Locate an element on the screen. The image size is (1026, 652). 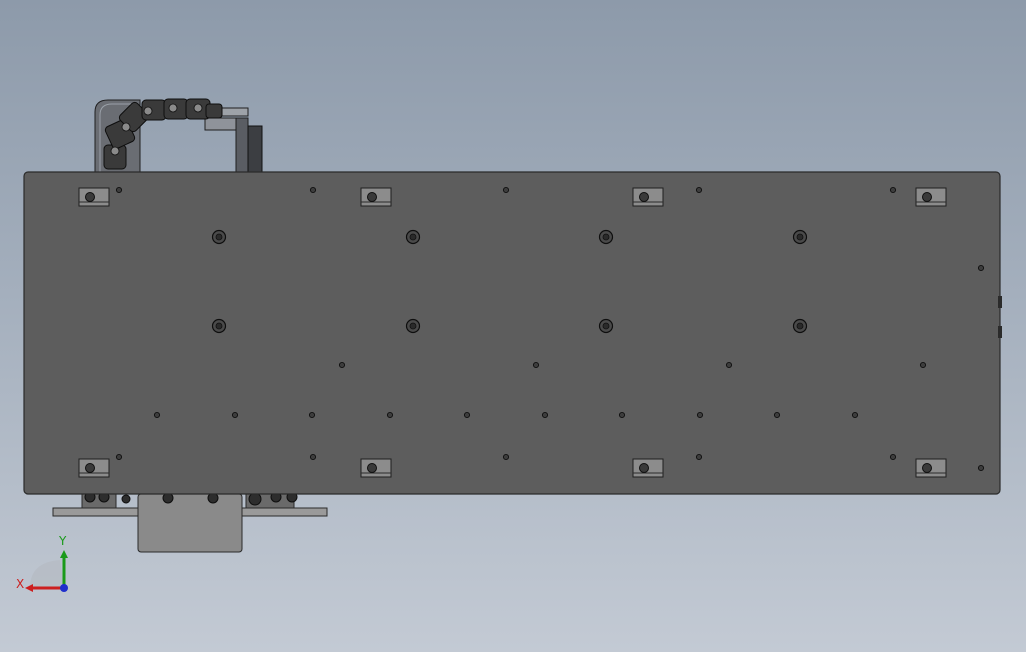
carriage-block is located at coordinates (190, 523).